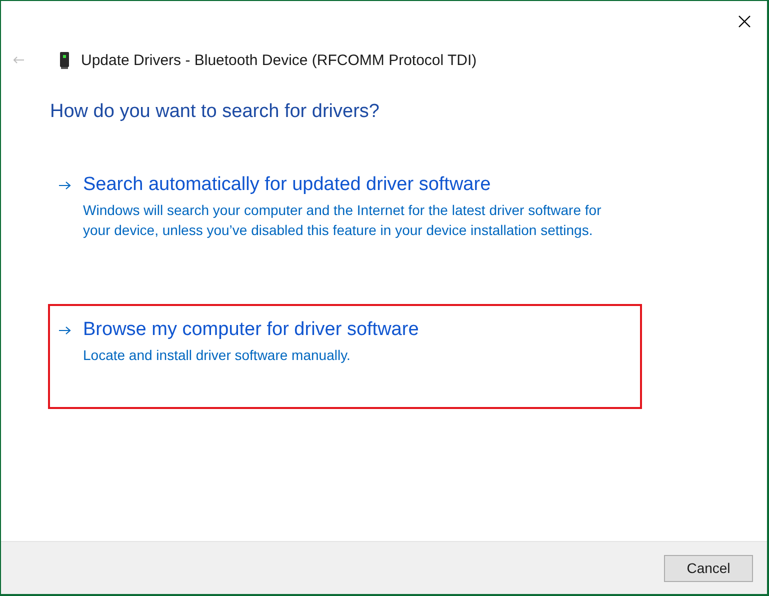 This screenshot has width=769, height=596. I want to click on option-description: Windows will search your computer and the Internet for the latest driver software for your device, unless you’ve disabled this feature in your device installation settings., so click(342, 220).